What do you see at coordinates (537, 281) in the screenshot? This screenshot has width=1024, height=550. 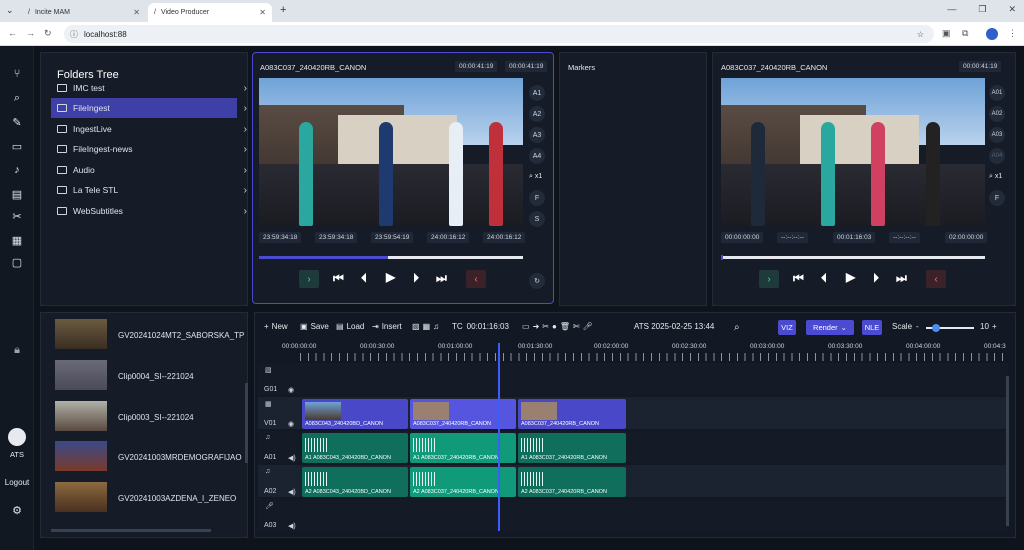 I see `loop-icon: ↻` at bounding box center [537, 281].